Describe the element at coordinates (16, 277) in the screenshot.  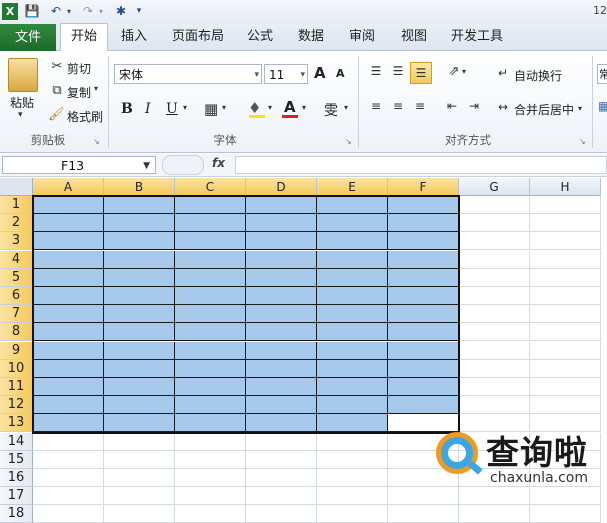
I see `row-header-5: 5` at that location.